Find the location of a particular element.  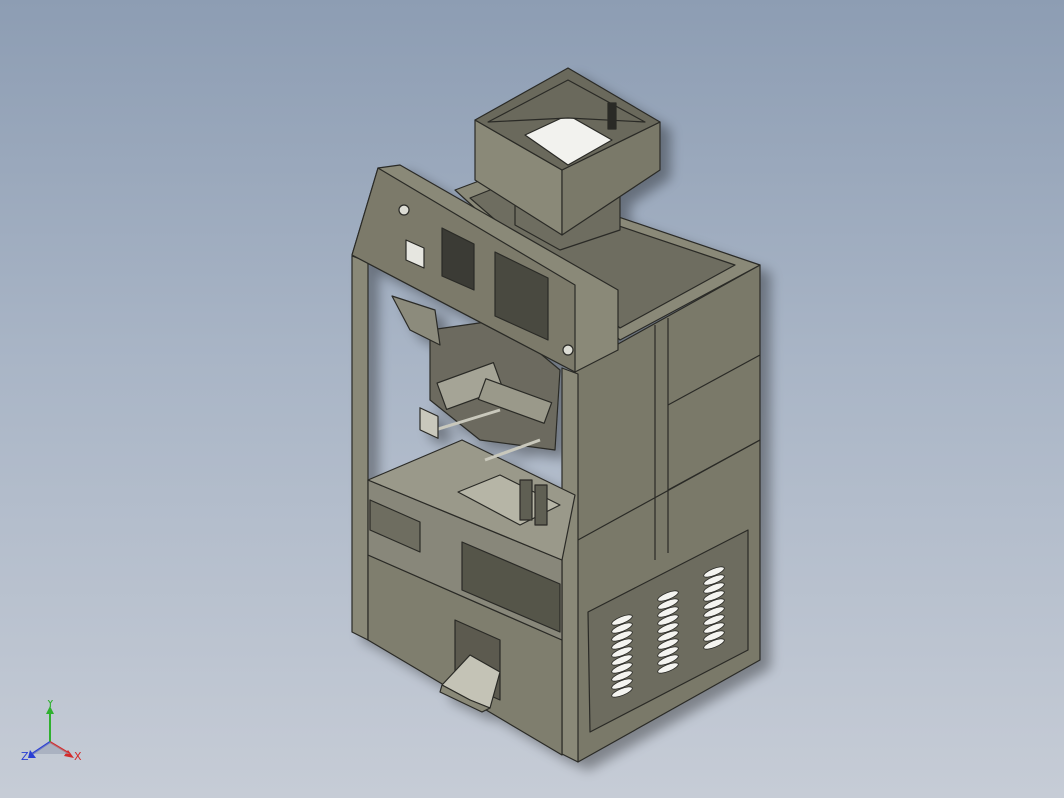

panel-knob-left is located at coordinates (404, 210).